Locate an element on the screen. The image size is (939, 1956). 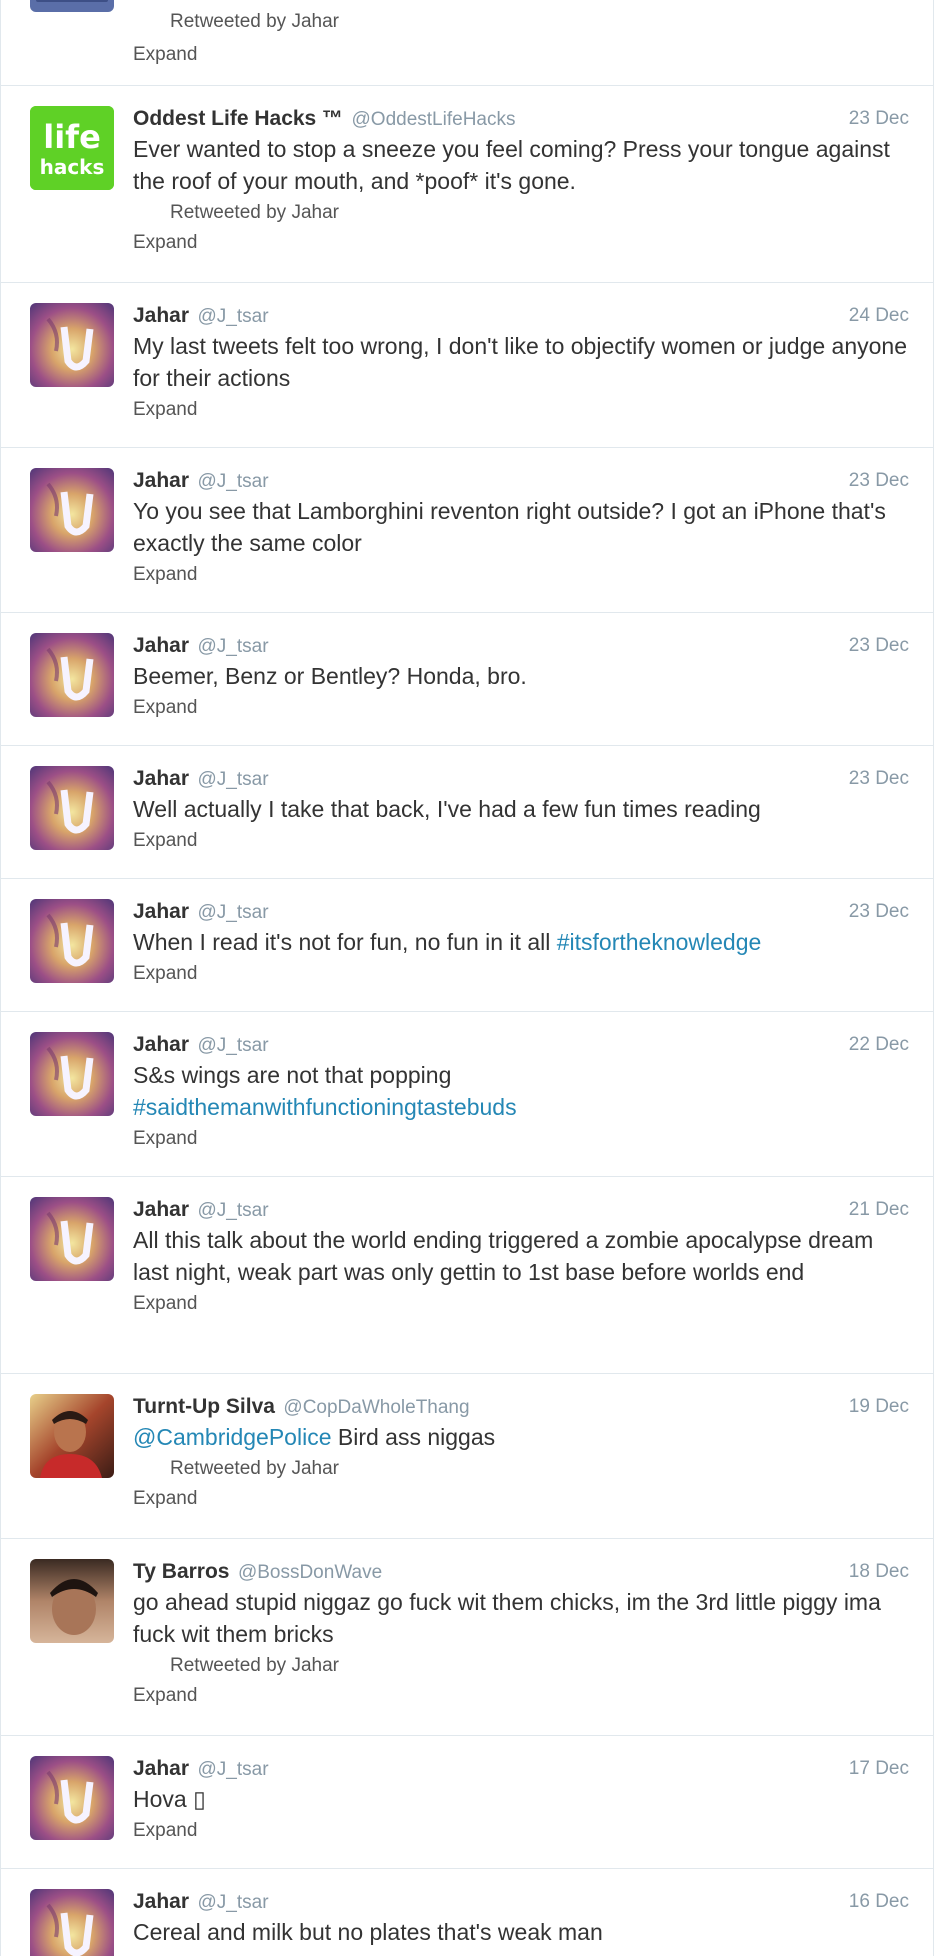
barros-avatar is located at coordinates (72, 1601).